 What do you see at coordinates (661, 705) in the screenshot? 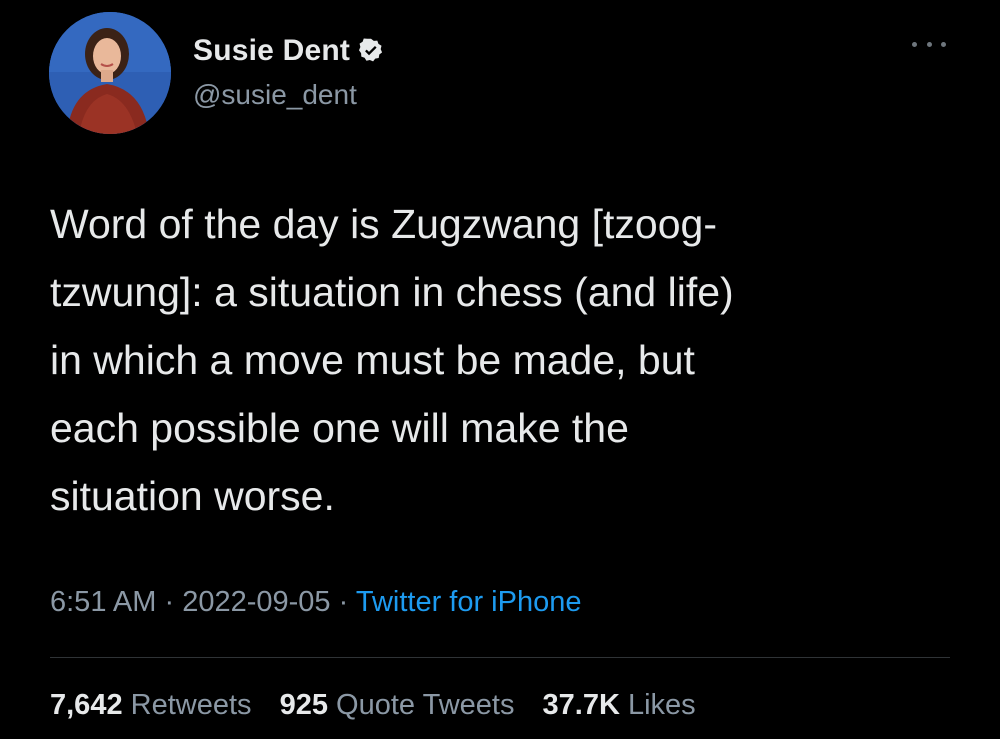
I see `likes-label: Likes` at bounding box center [661, 705].